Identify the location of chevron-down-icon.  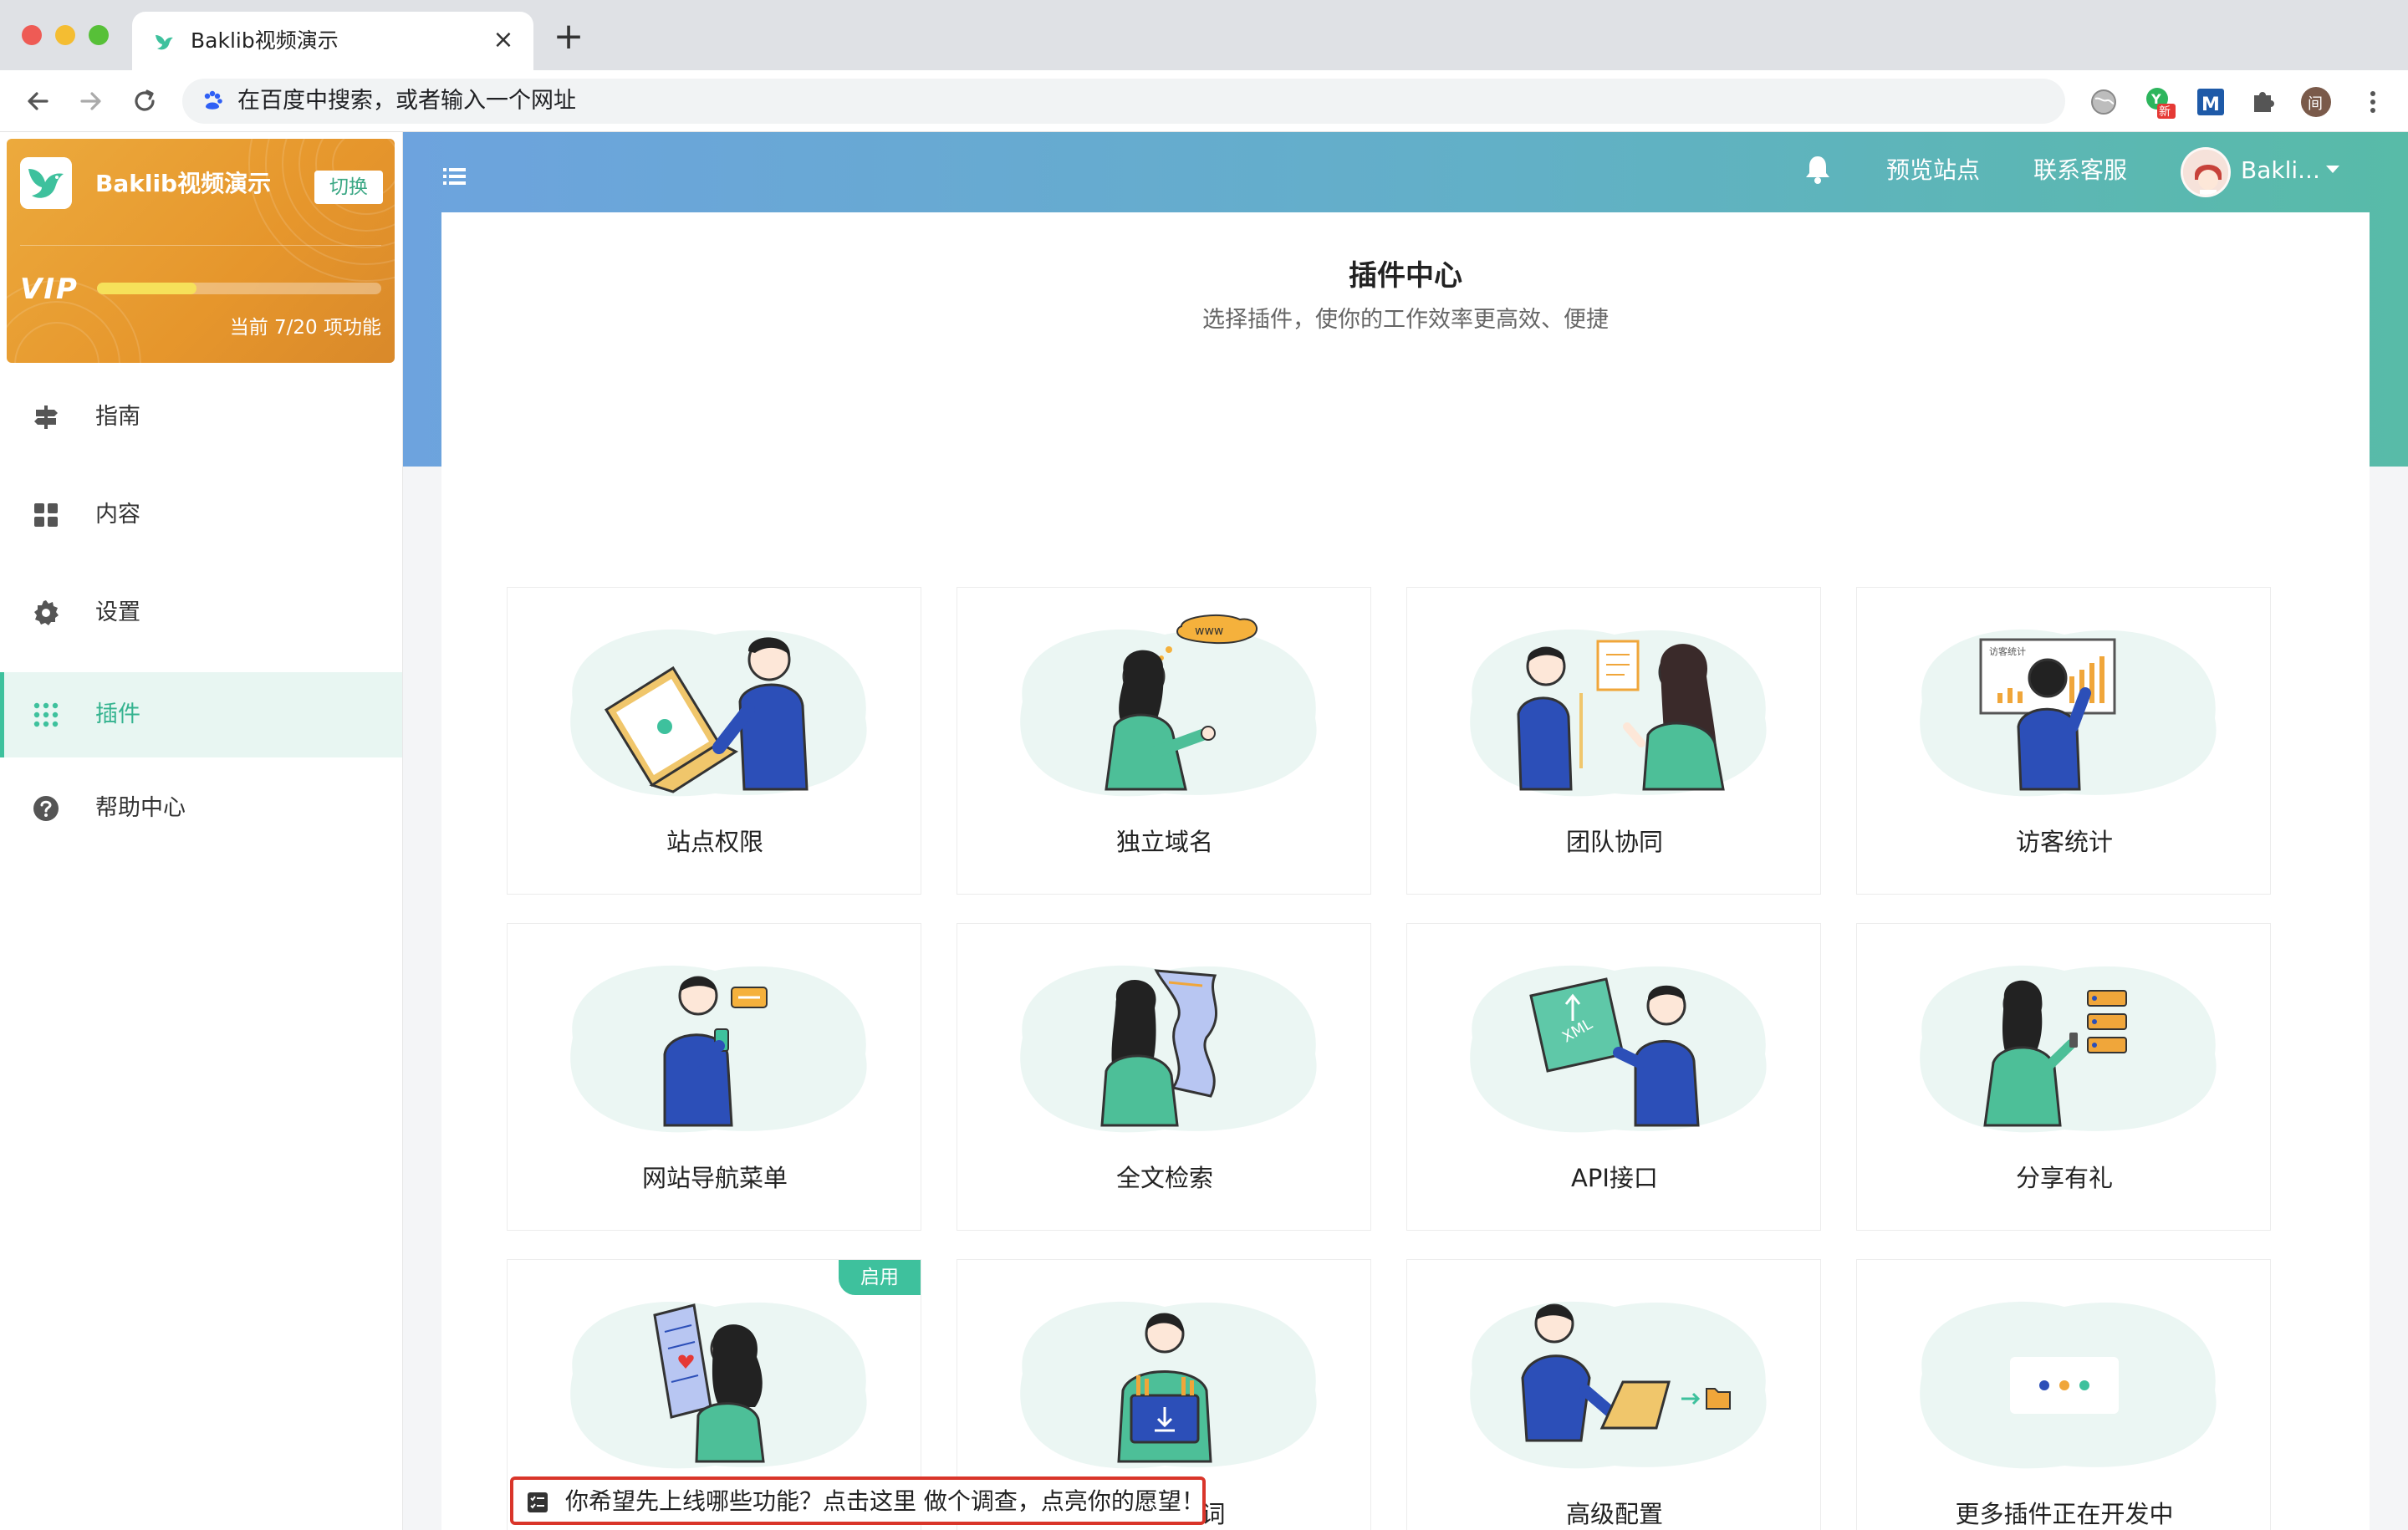
(2332, 169).